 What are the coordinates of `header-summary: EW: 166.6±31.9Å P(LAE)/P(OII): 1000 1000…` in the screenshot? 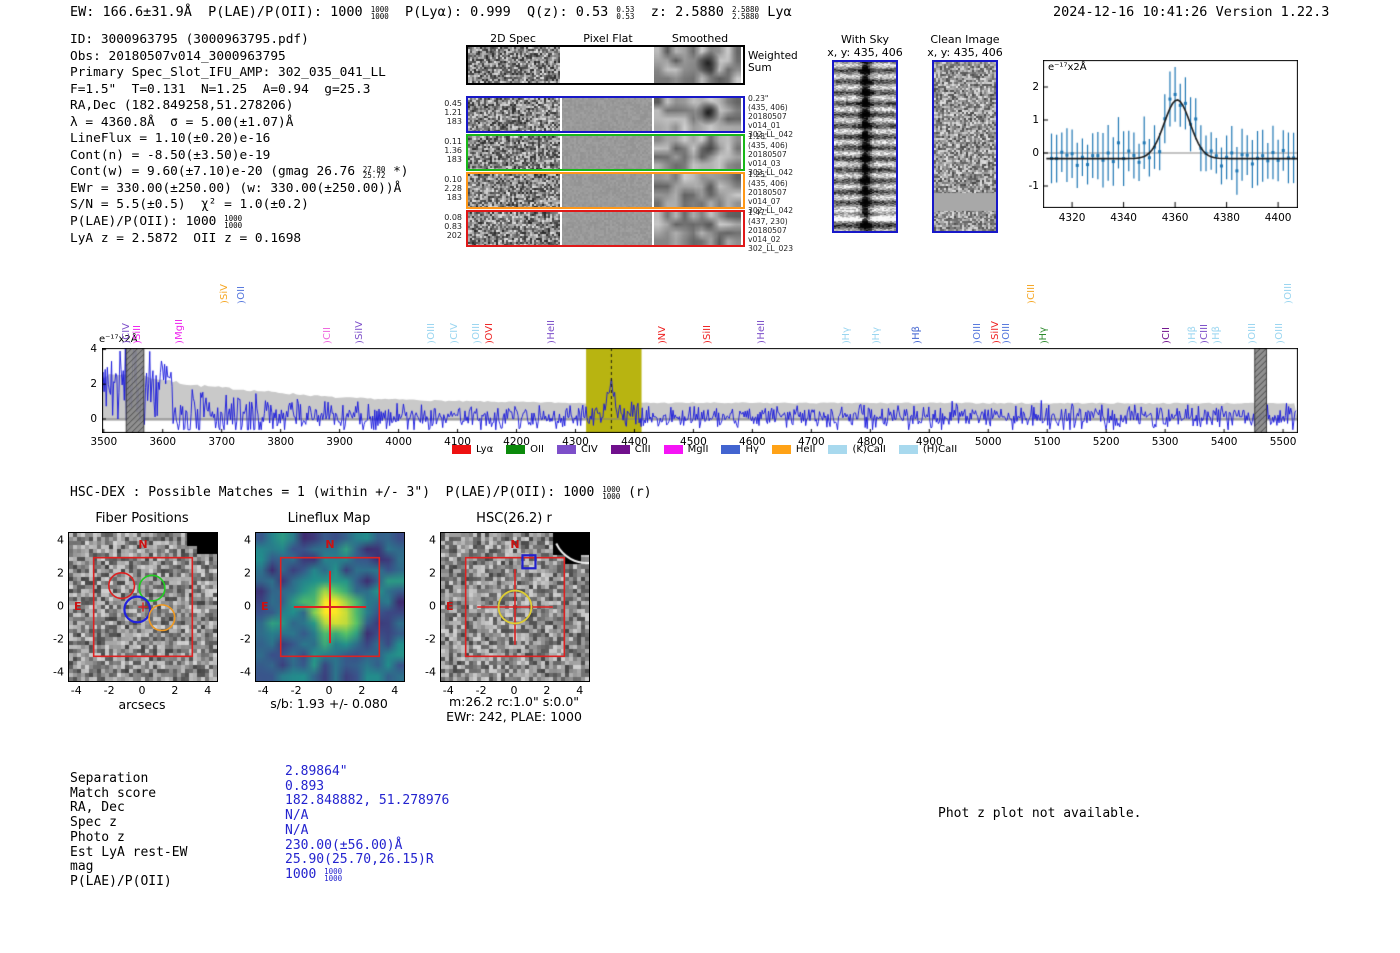 It's located at (431, 12).